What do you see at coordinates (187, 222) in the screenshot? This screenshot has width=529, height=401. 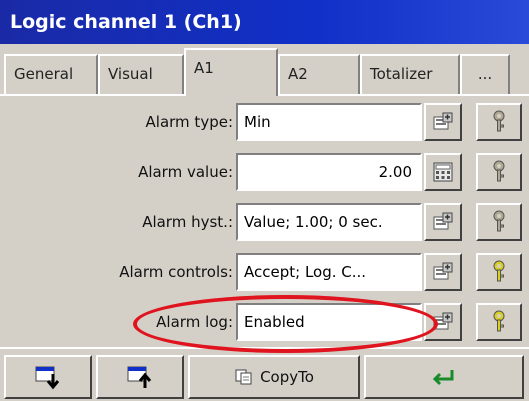 I see `alarm-hyst-label: Alarm hyst.:` at bounding box center [187, 222].